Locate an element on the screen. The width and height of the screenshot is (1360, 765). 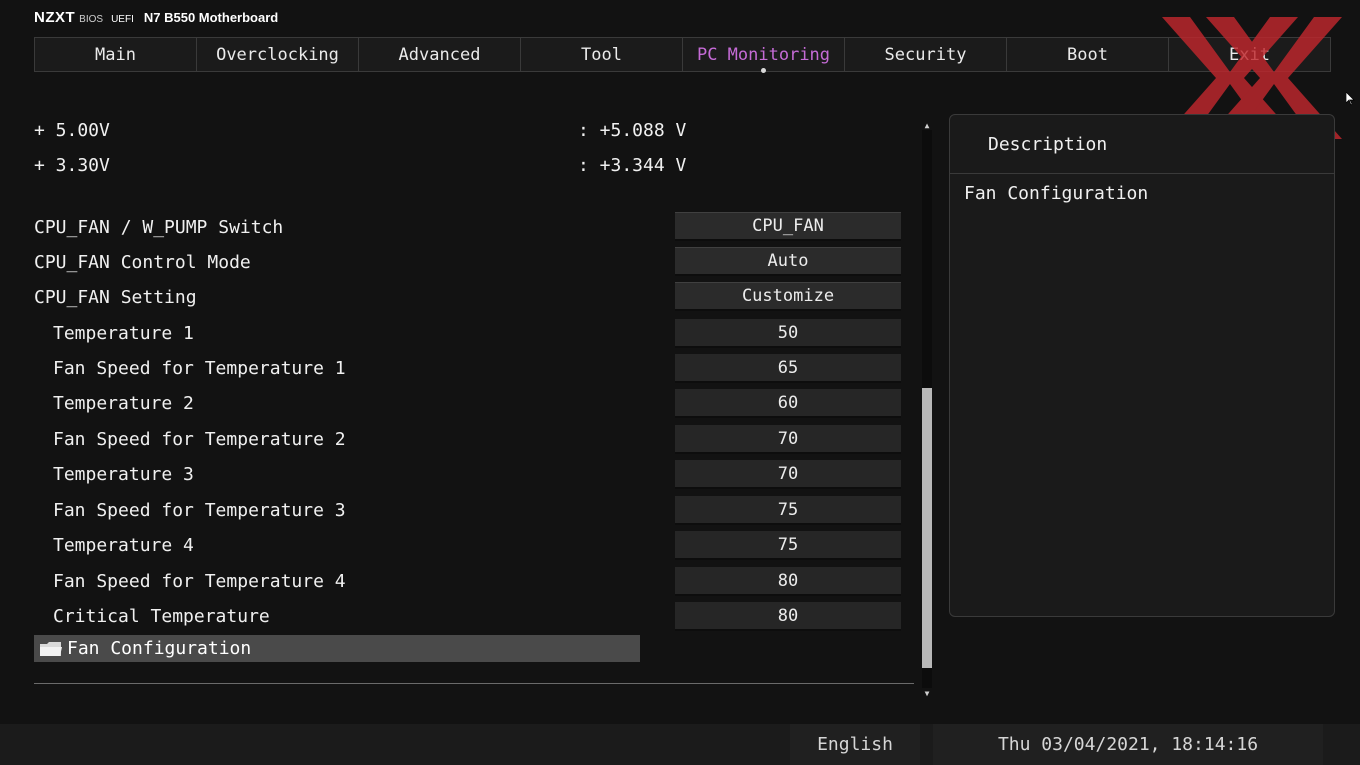
description-title: Description is located at coordinates (1142, 144).